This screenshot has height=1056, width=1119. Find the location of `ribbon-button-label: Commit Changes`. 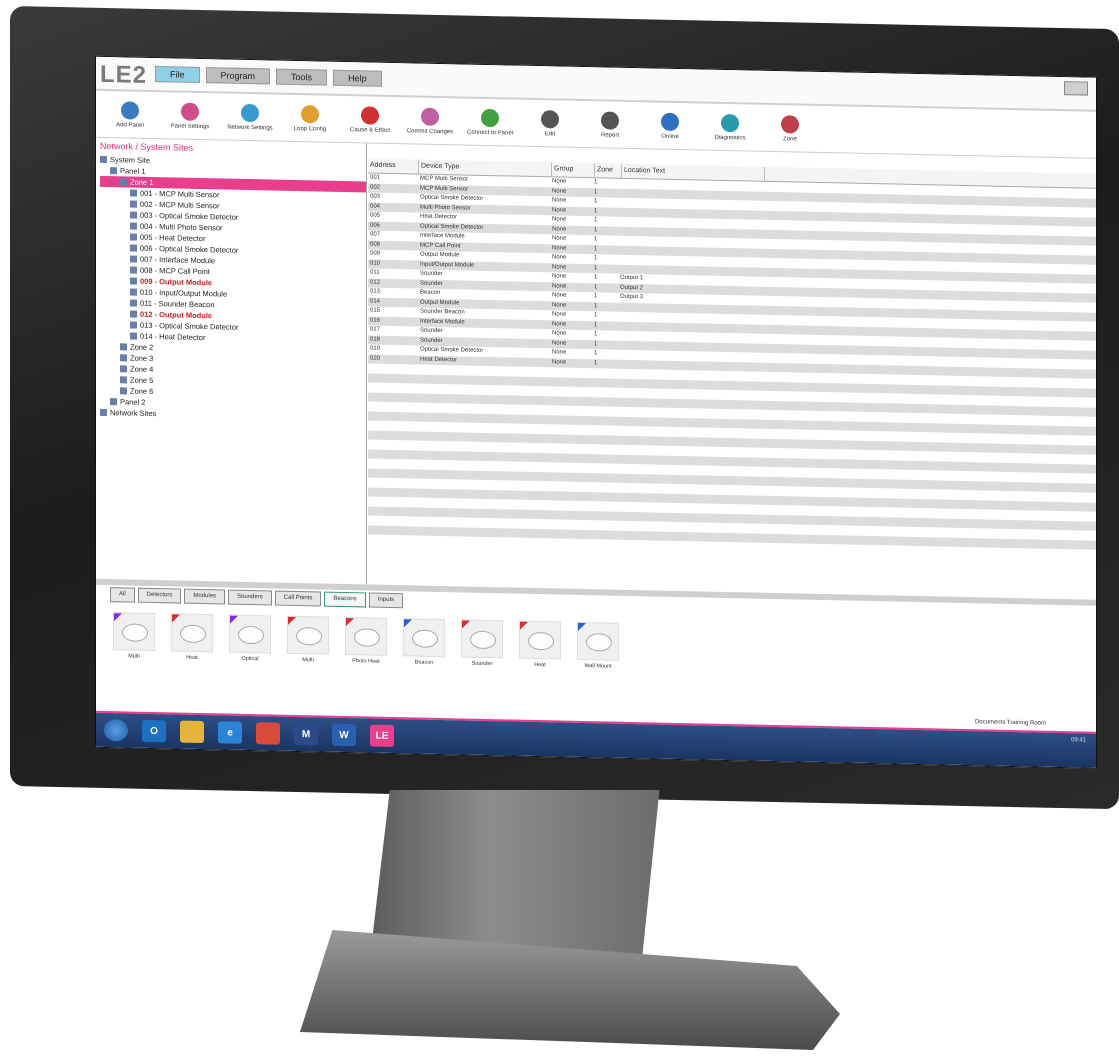

ribbon-button-label: Commit Changes is located at coordinates (430, 131).